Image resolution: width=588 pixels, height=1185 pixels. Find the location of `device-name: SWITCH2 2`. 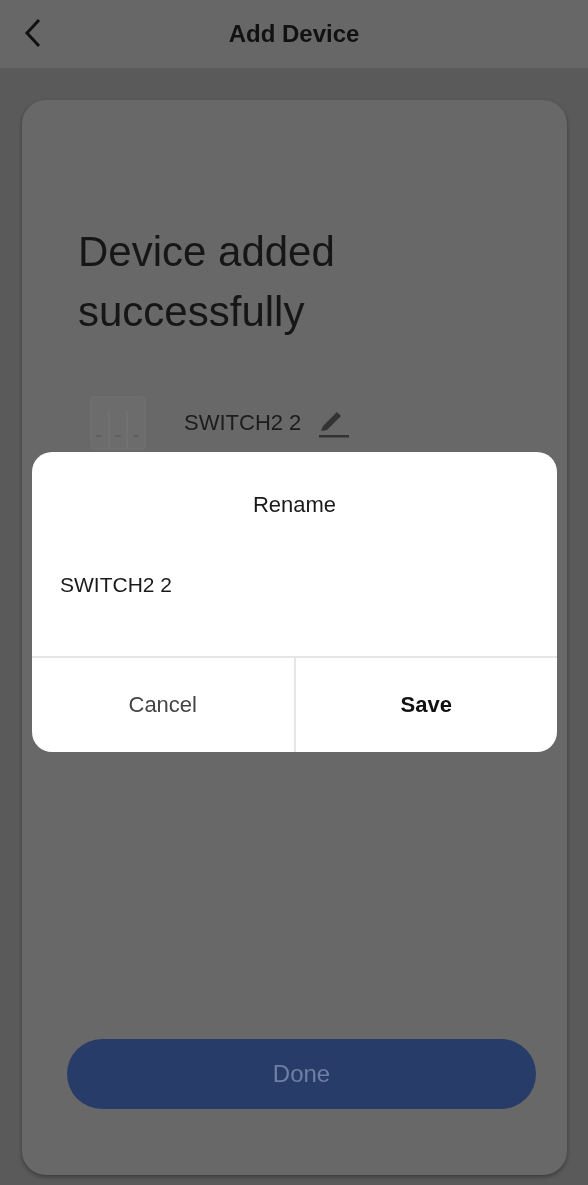

device-name: SWITCH2 2 is located at coordinates (243, 423).